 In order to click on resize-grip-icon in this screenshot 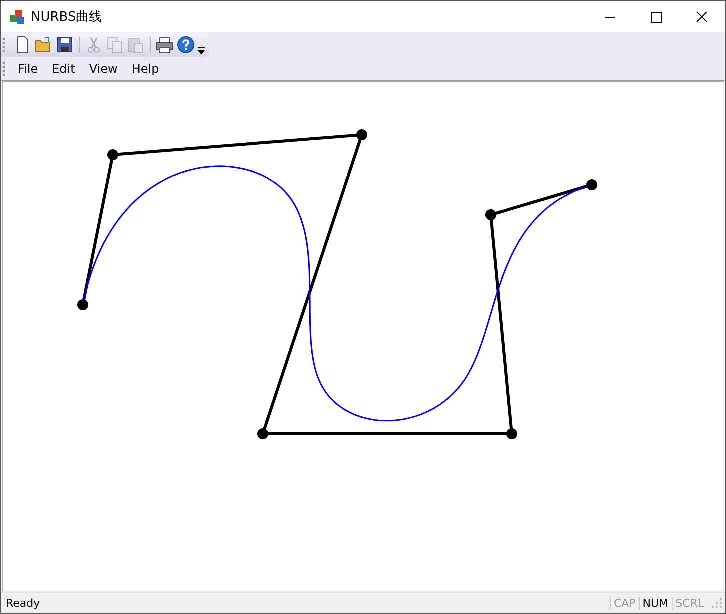, I will do `click(717, 603)`.